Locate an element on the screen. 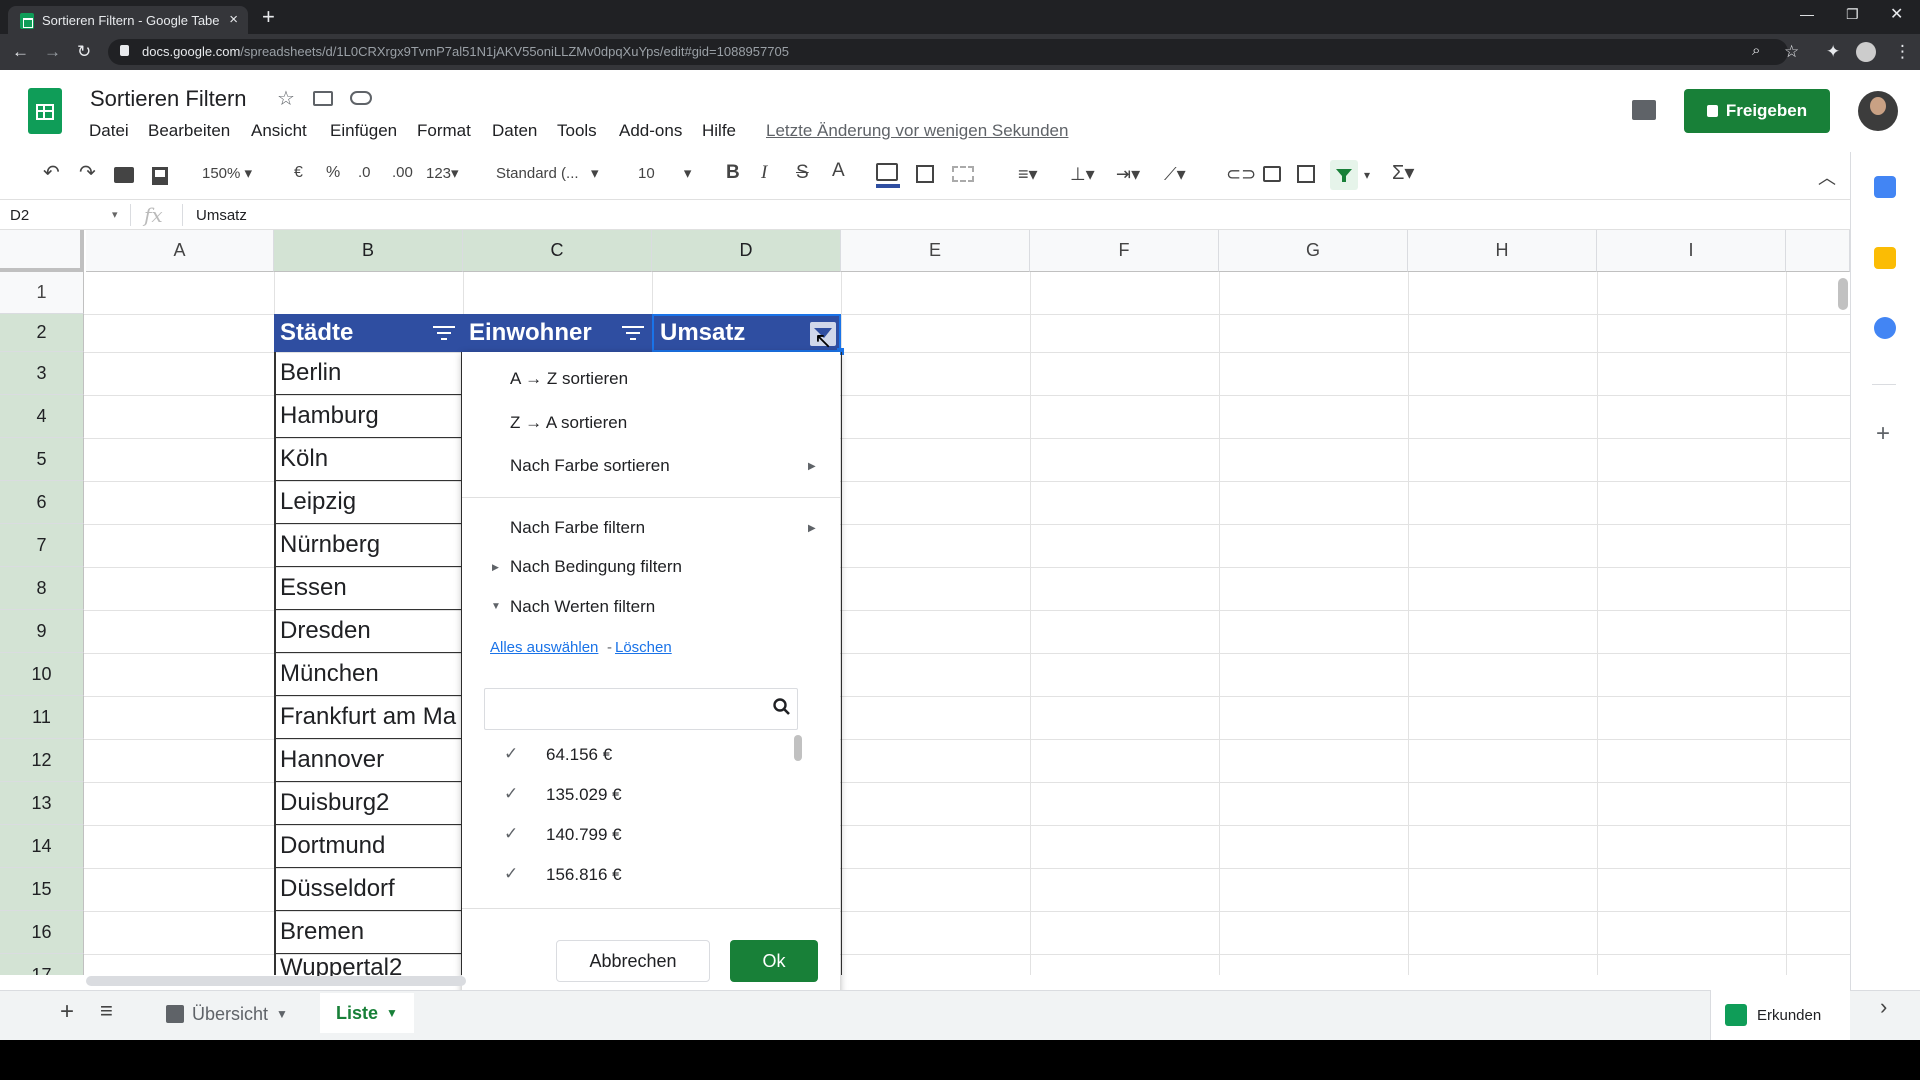 The image size is (1920, 1080). redo-icon: ↷ is located at coordinates (87, 172).